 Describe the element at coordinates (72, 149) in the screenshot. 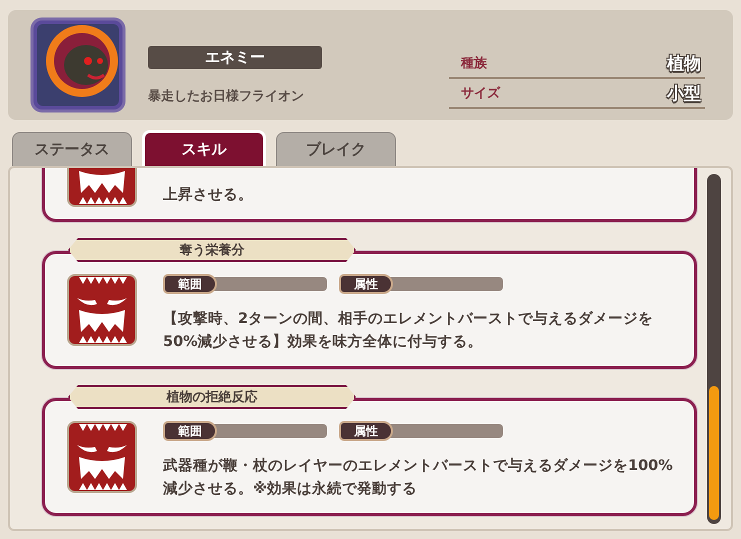

I see `tab: ステータス` at that location.